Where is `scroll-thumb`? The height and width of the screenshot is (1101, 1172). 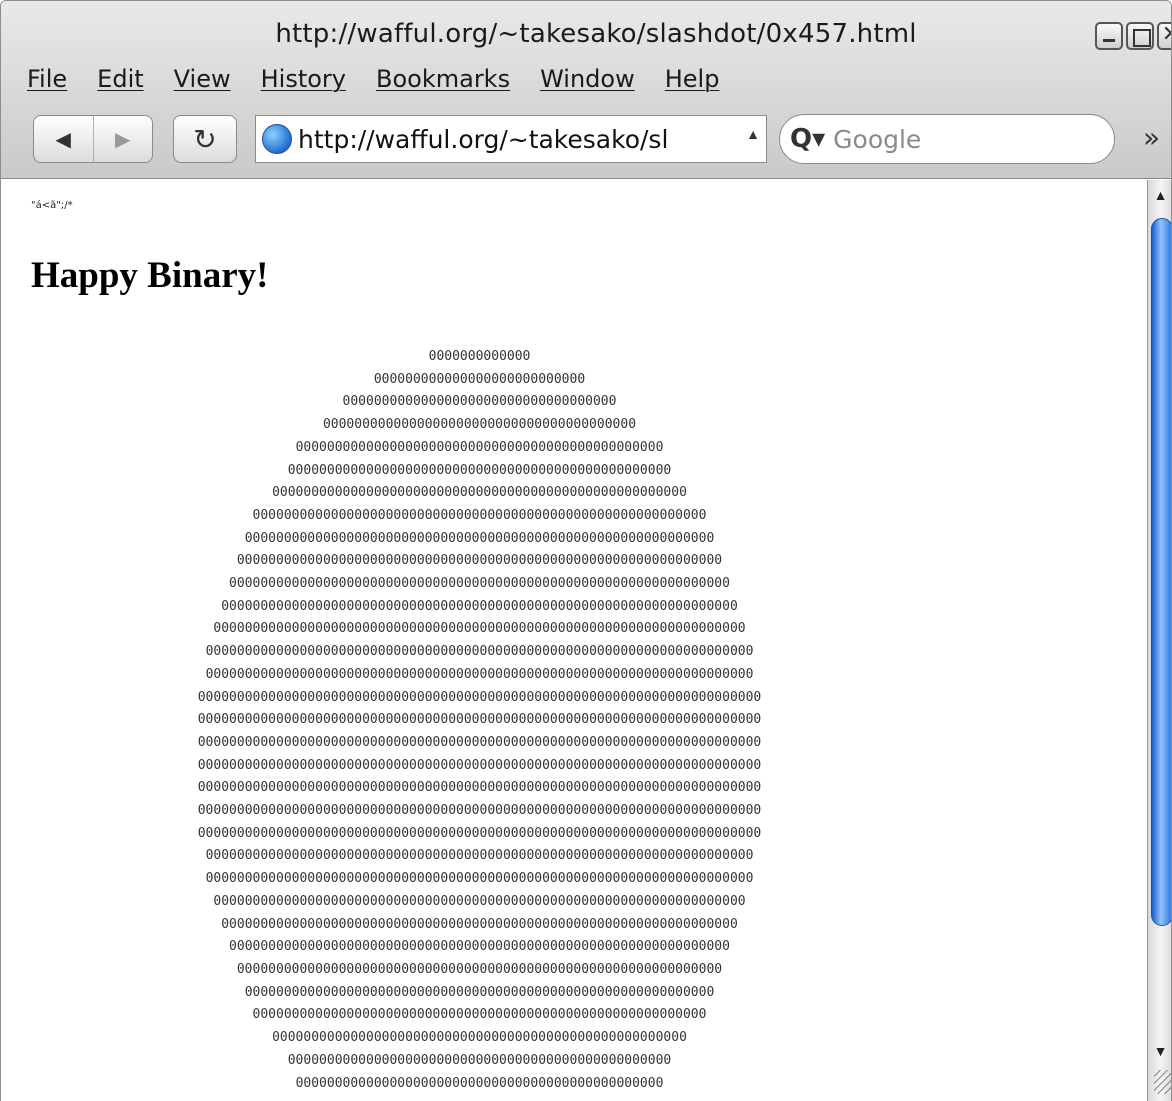 scroll-thumb is located at coordinates (1161, 572).